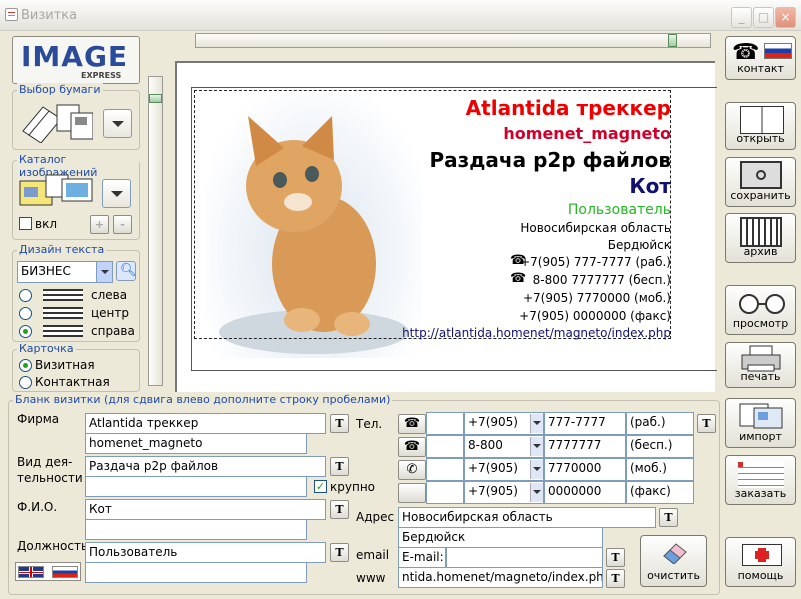 This screenshot has width=801, height=599. What do you see at coordinates (25, 295) in the screenshot?
I see `align-left-radio` at bounding box center [25, 295].